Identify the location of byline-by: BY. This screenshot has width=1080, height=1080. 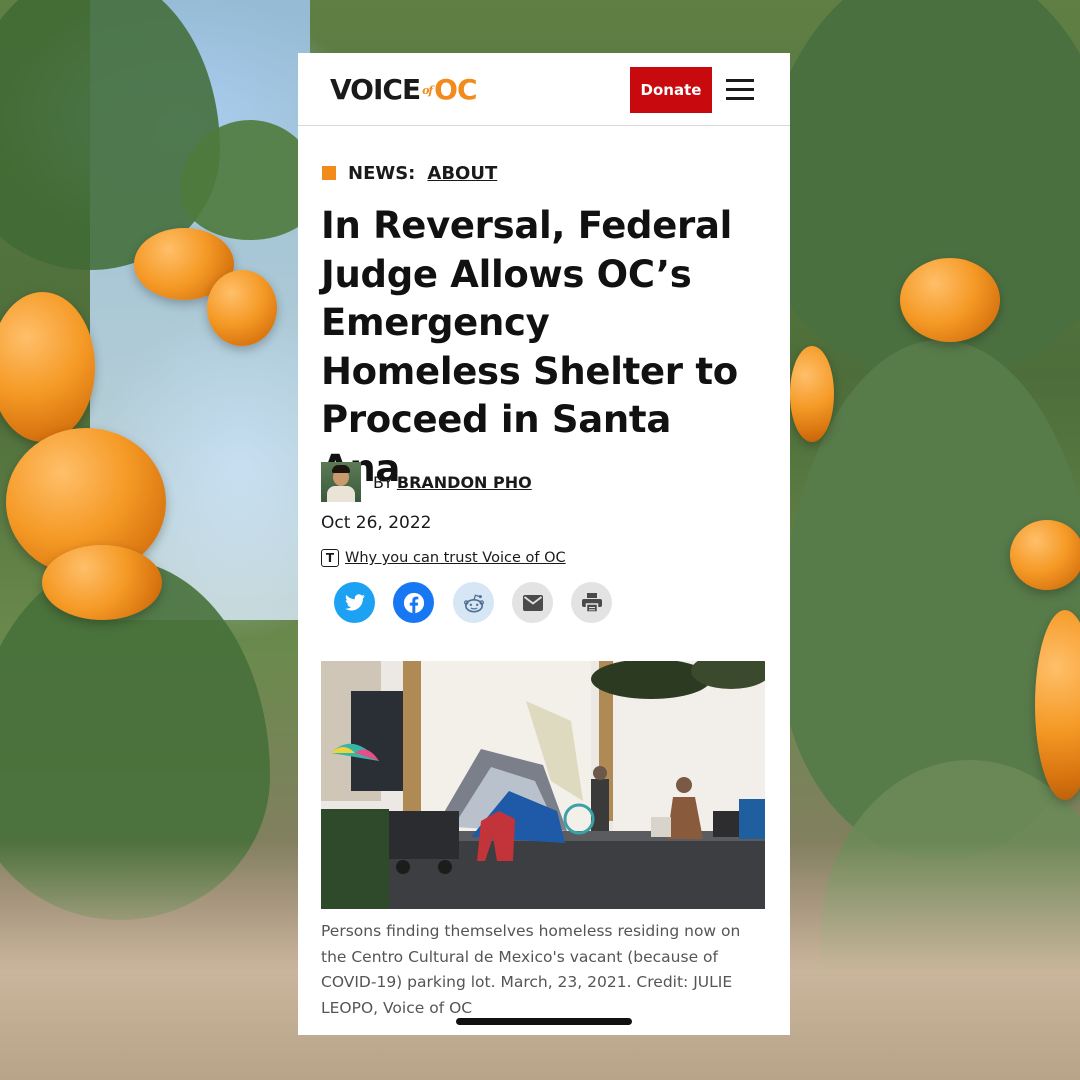
(383, 482).